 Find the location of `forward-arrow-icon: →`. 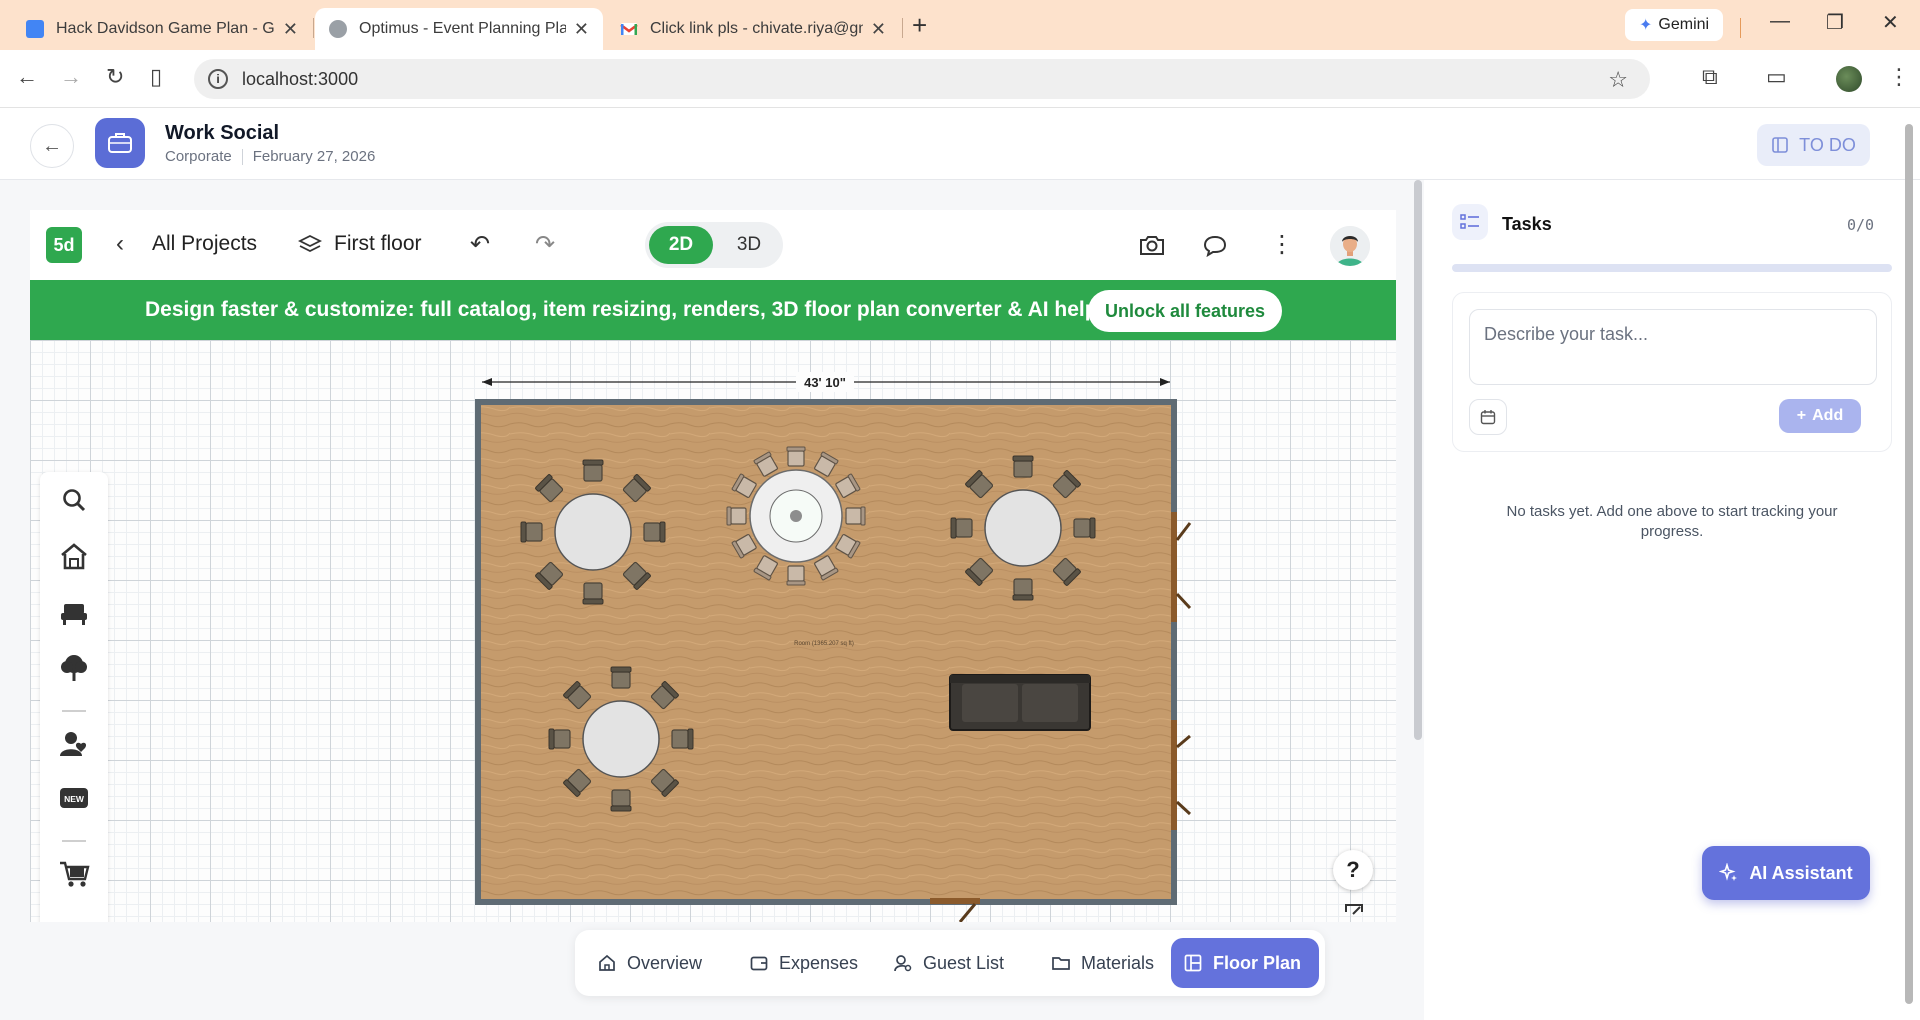

forward-arrow-icon: → is located at coordinates (71, 77).